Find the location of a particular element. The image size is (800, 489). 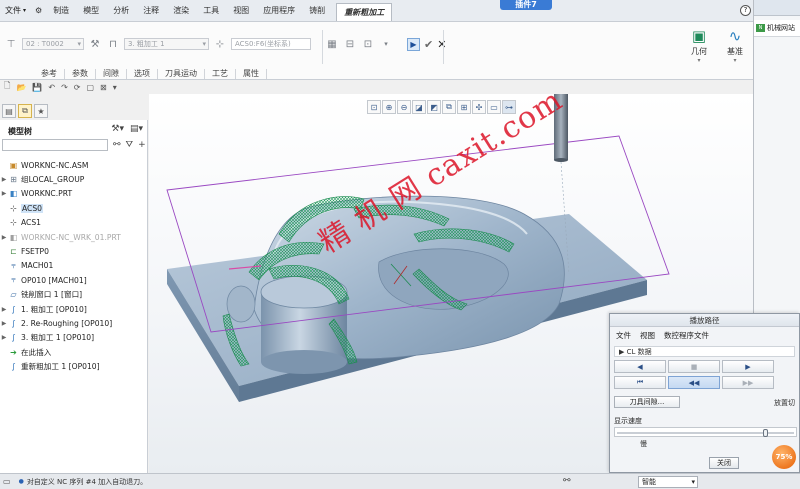

subtab-clearance: 间隙 is located at coordinates (111, 74).